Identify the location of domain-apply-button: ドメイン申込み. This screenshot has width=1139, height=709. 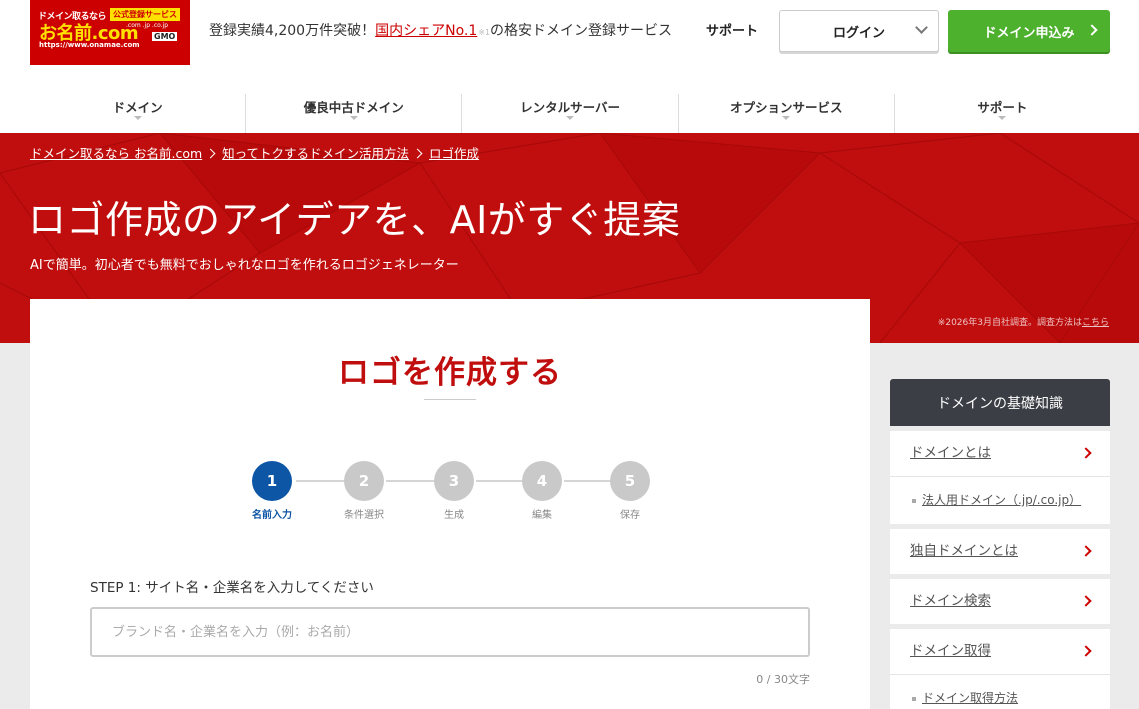
(1029, 31).